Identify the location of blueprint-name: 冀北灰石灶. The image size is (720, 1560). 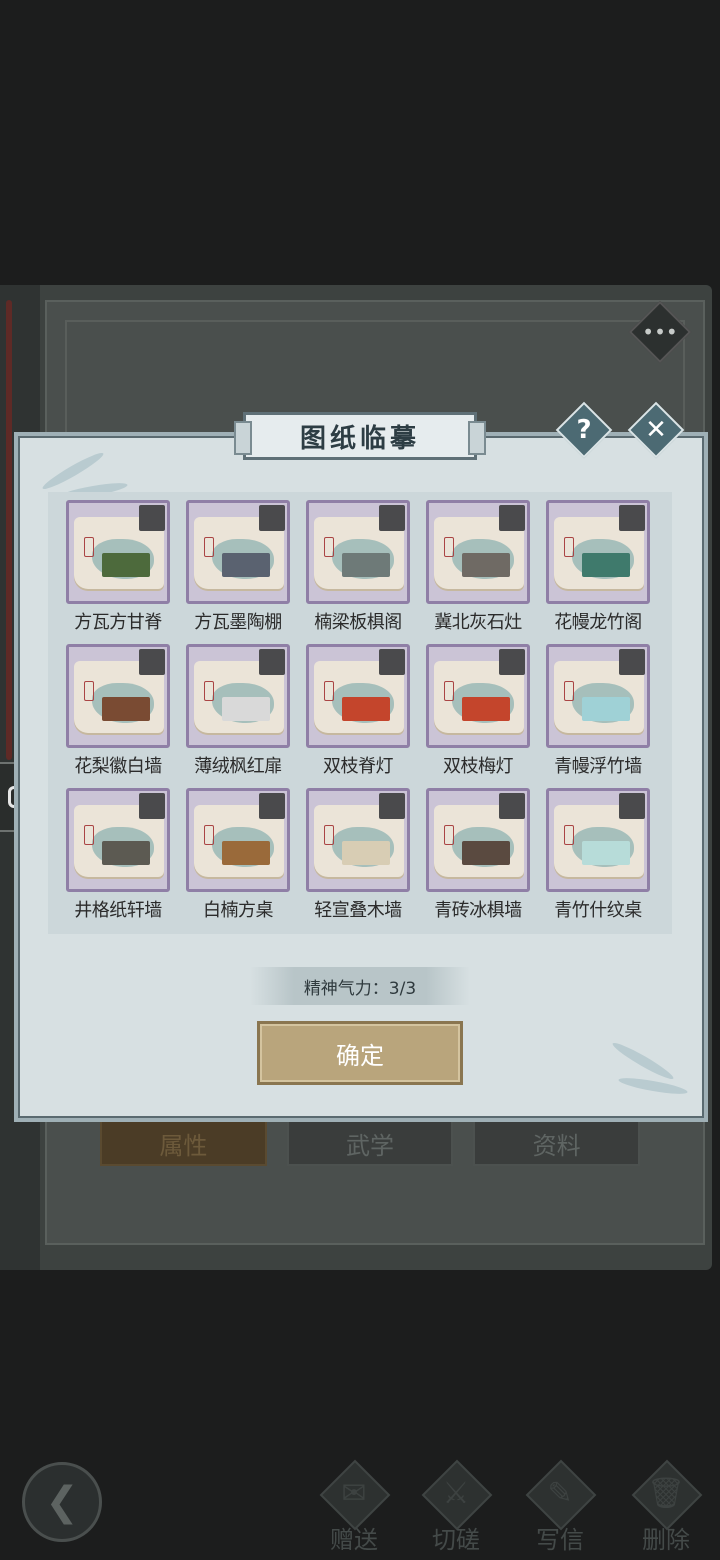
(478, 622).